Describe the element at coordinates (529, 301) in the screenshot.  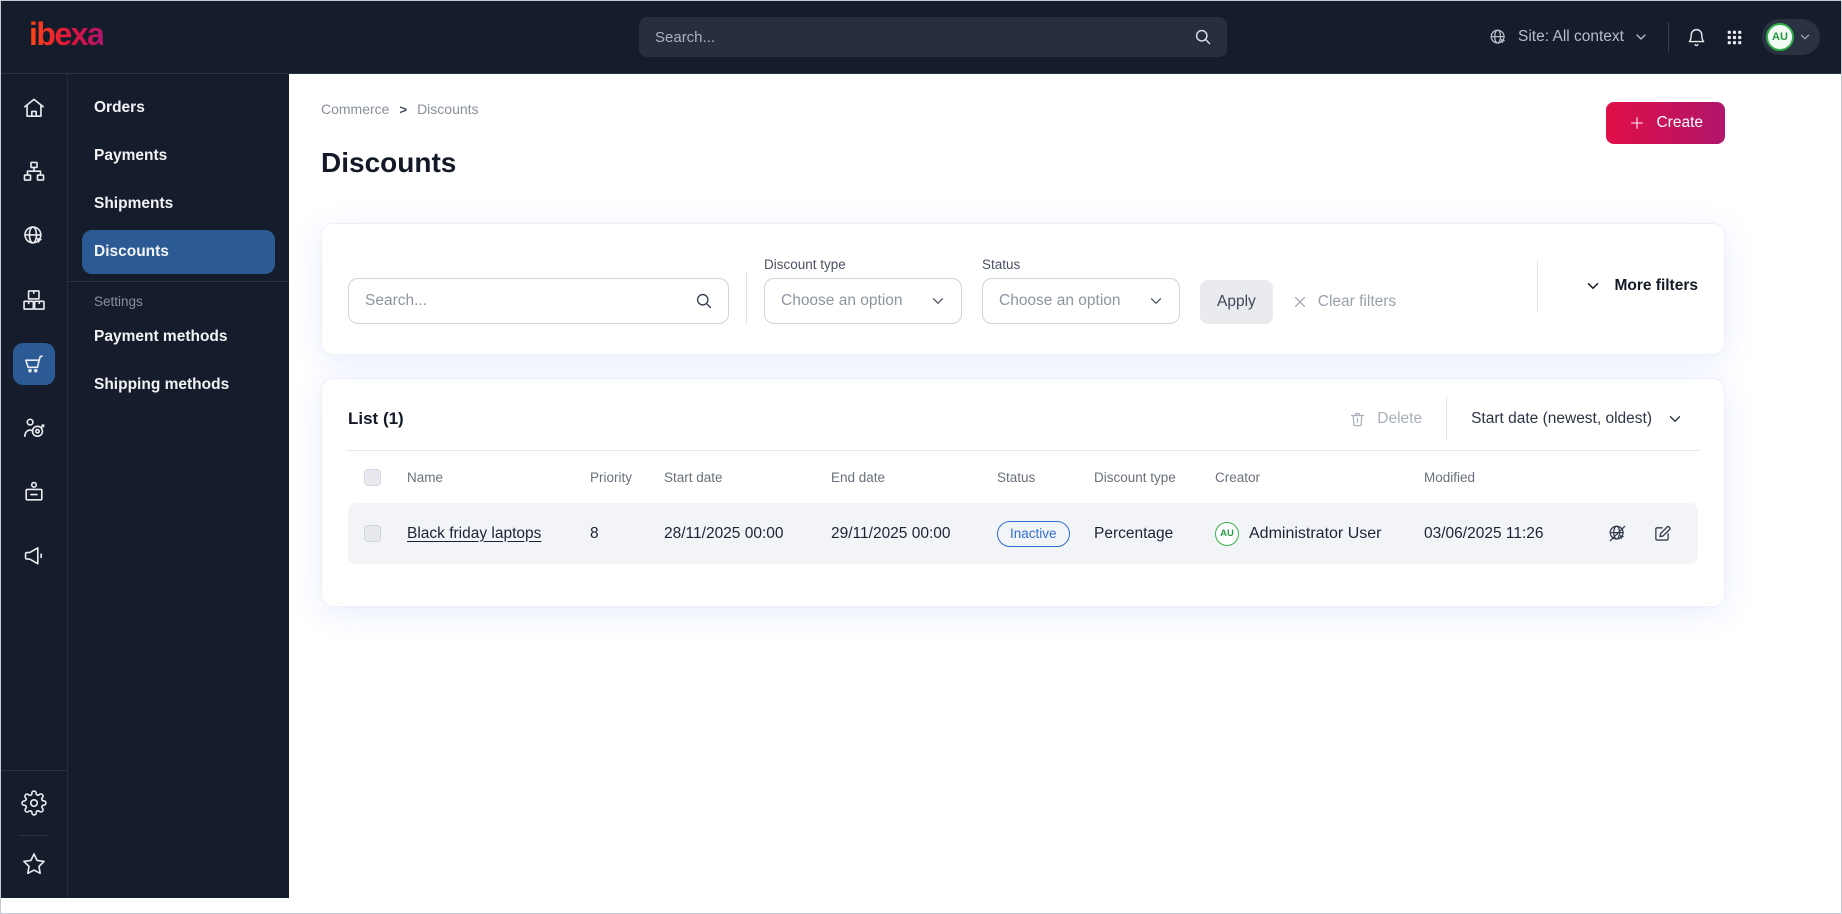
I see `filter-search-input` at that location.